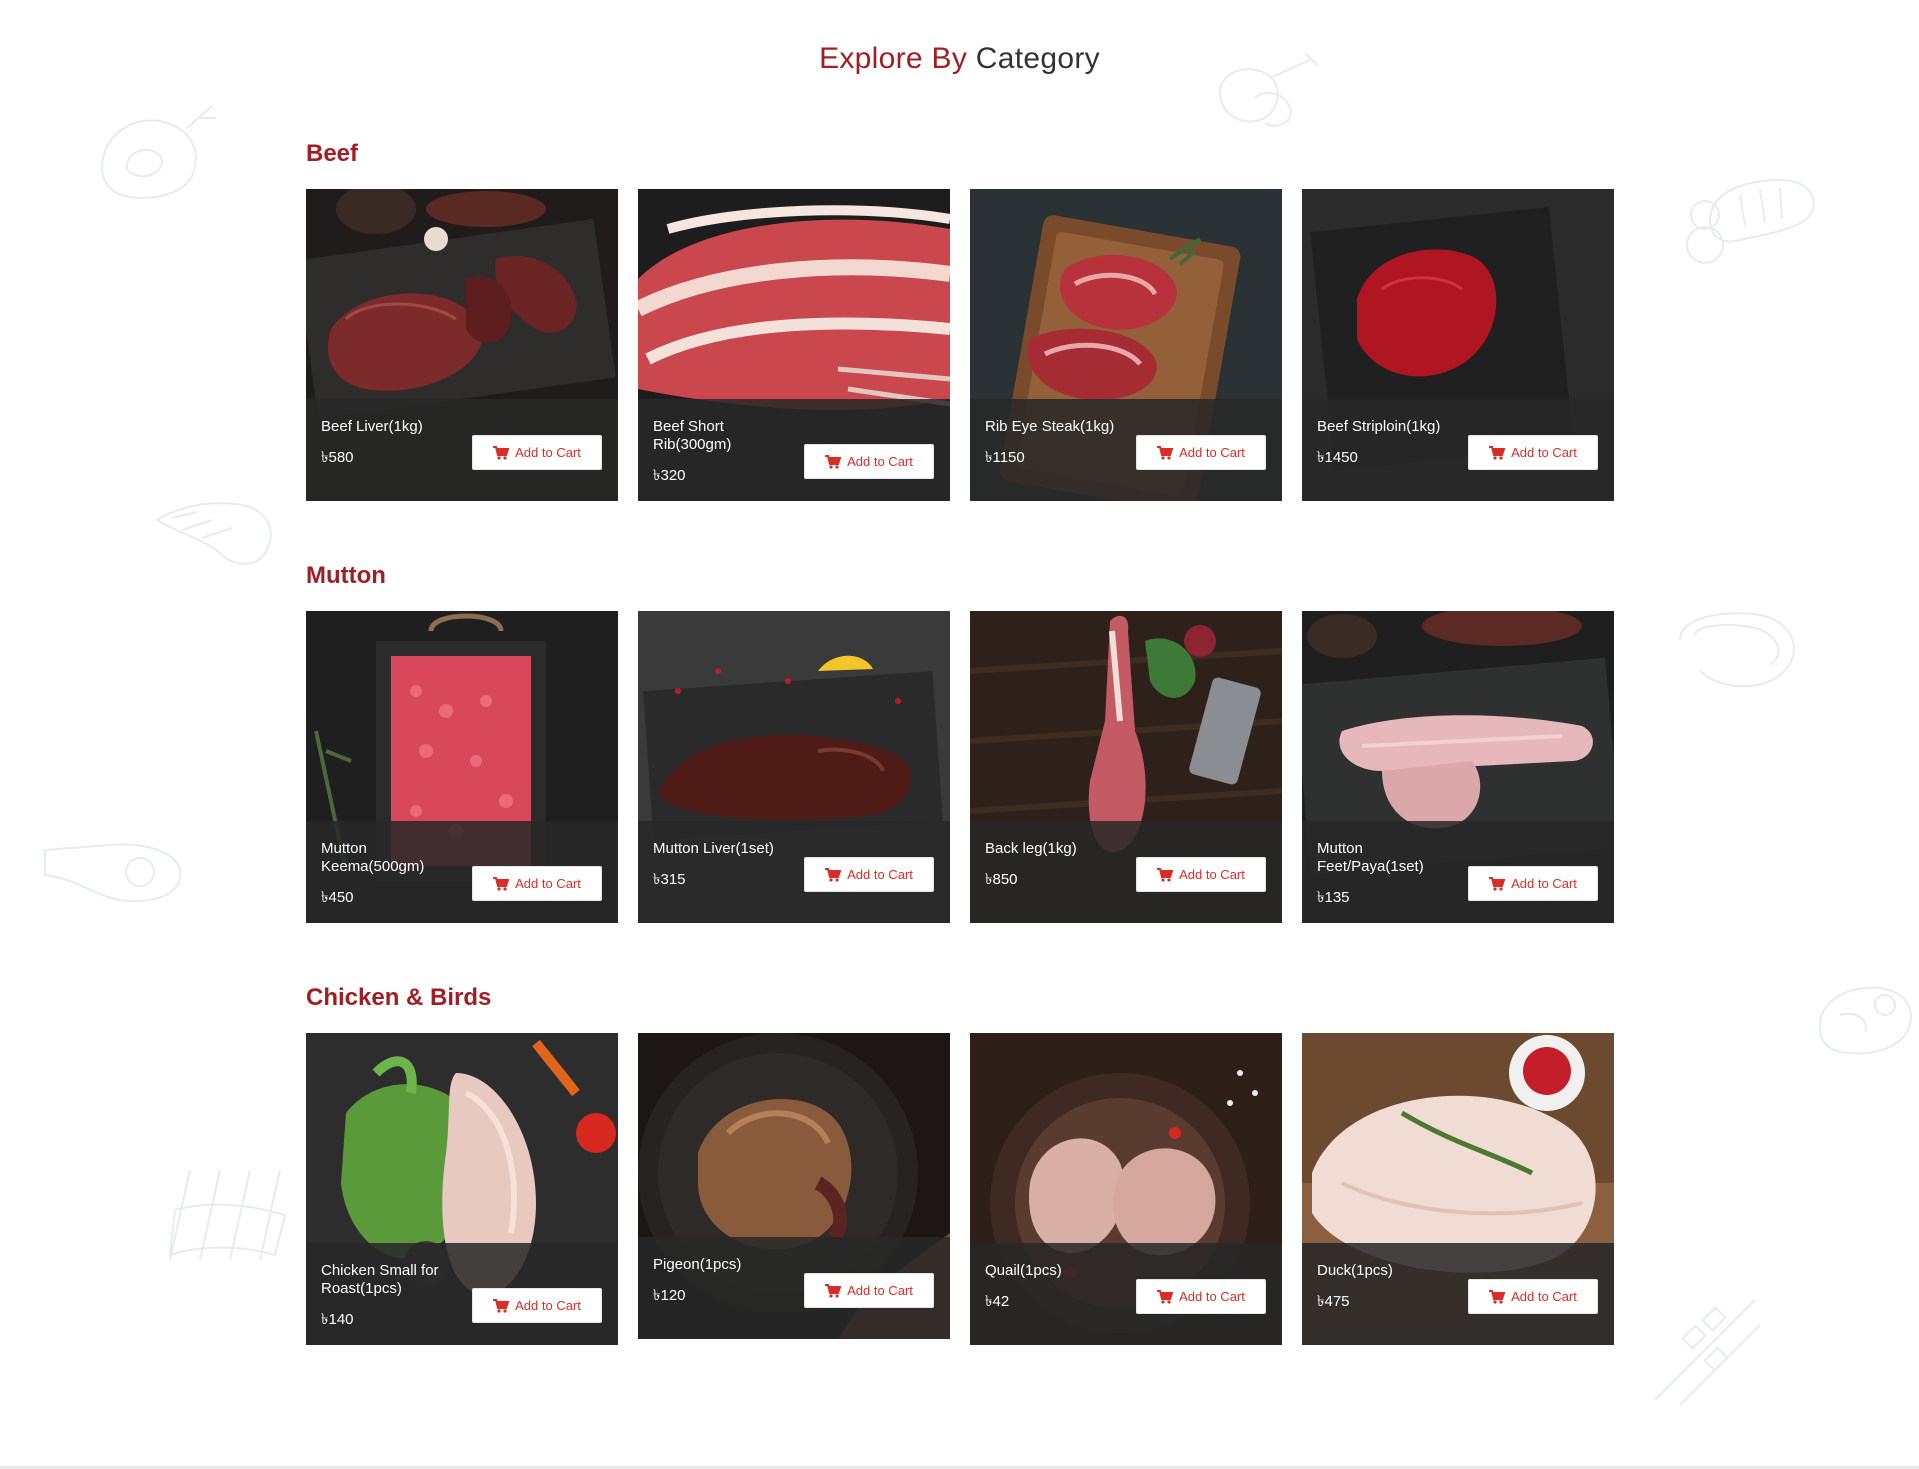 This screenshot has height=1469, width=1919. I want to click on page-title: Explore By Category, so click(959, 59).